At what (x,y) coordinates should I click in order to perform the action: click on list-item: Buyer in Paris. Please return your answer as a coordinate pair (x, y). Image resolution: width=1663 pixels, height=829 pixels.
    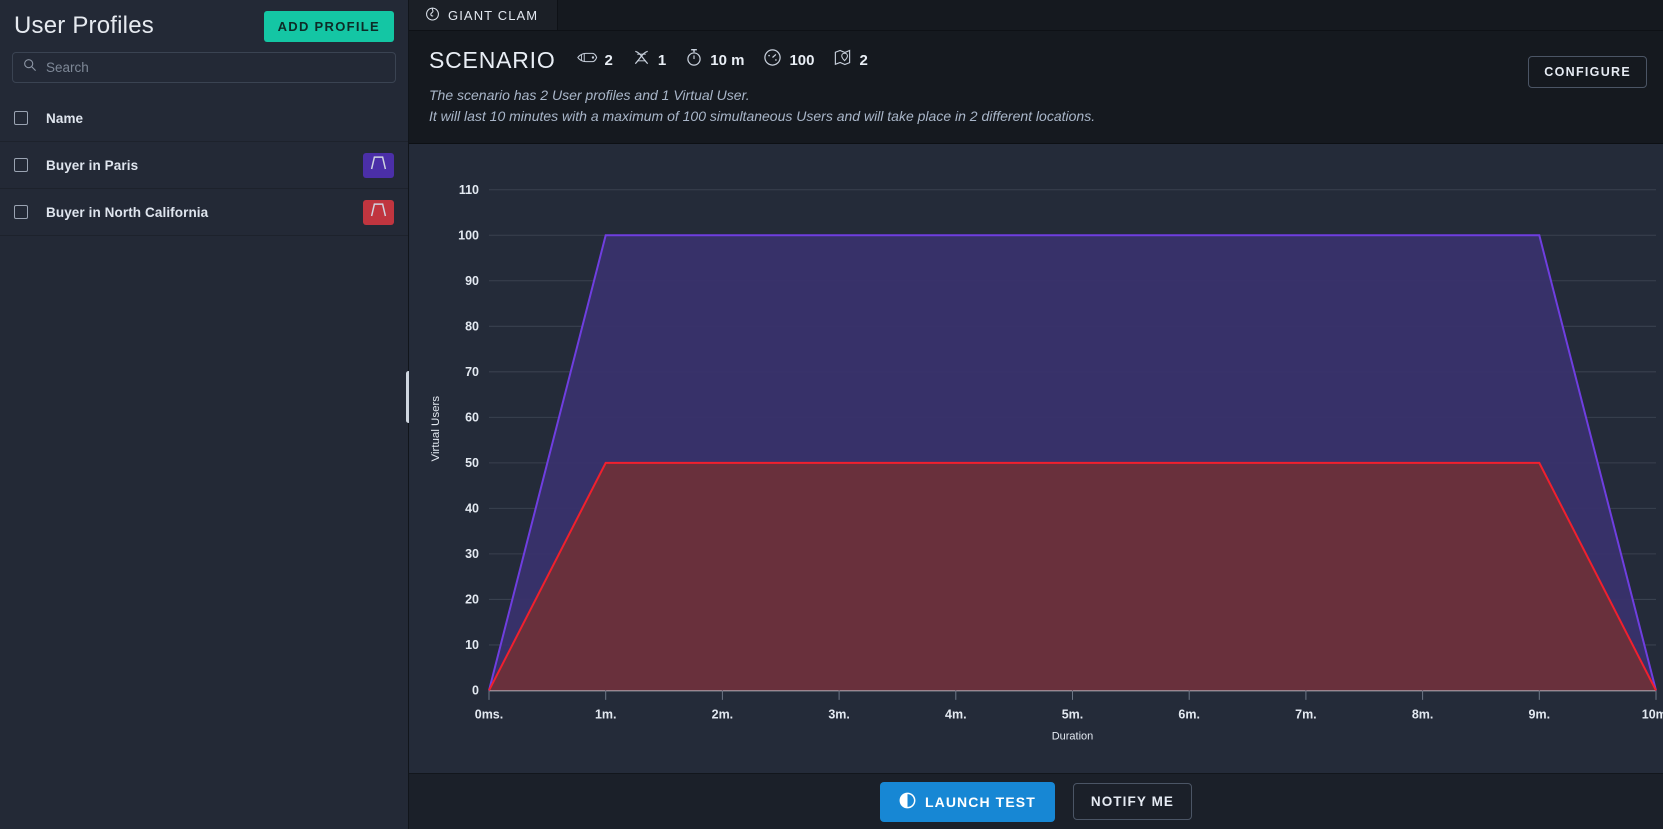
    Looking at the image, I should click on (204, 165).